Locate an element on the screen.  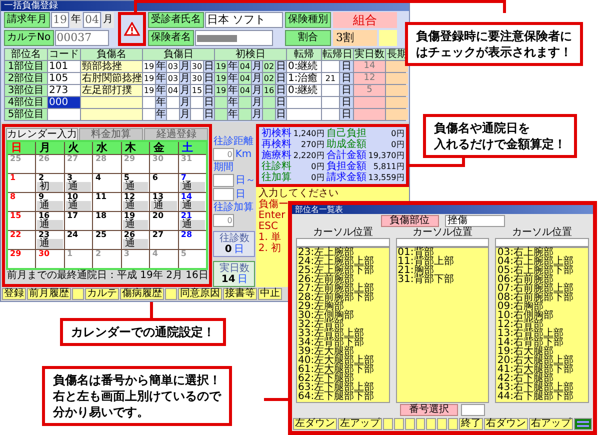
list-item: 04:右上腕部上部 is located at coordinates (535, 261).